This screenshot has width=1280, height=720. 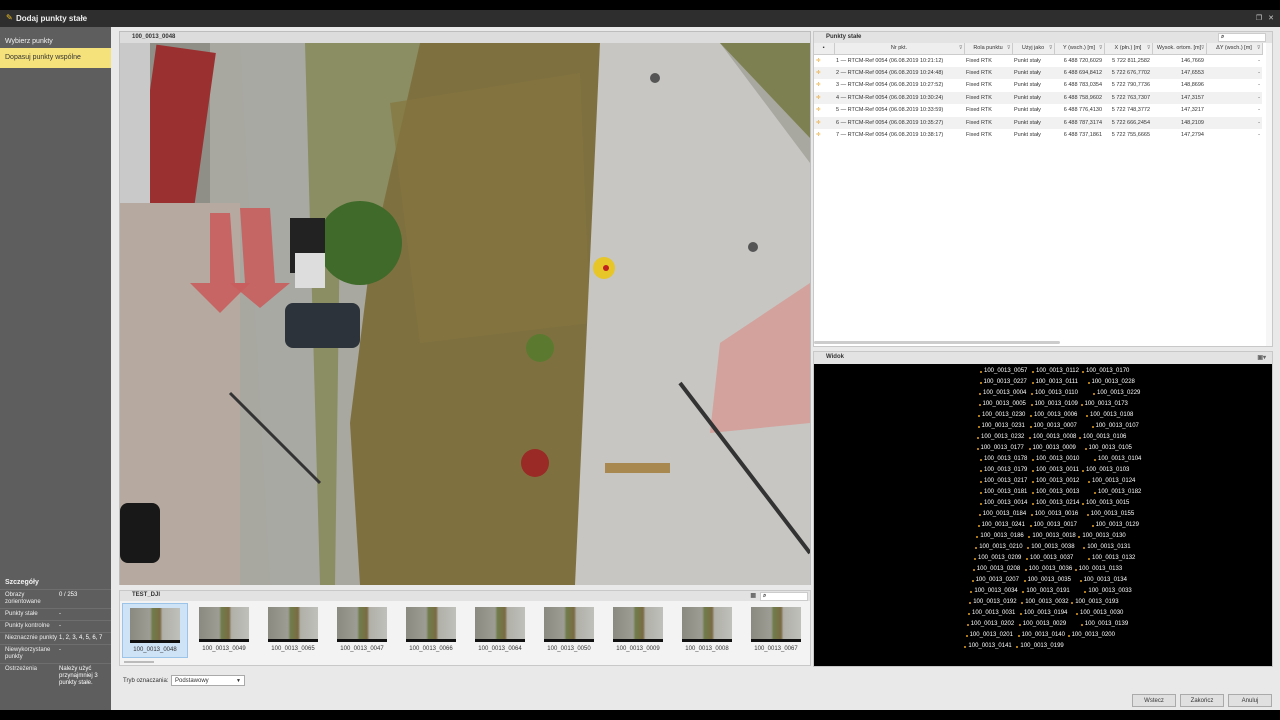 What do you see at coordinates (500, 630) in the screenshot?
I see `thumbnail: 100_0013_0064` at bounding box center [500, 630].